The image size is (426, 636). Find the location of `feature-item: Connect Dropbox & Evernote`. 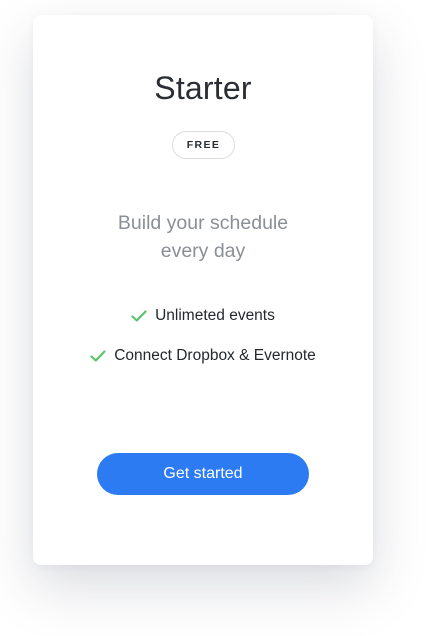

feature-item: Connect Dropbox & Evernote is located at coordinates (203, 356).